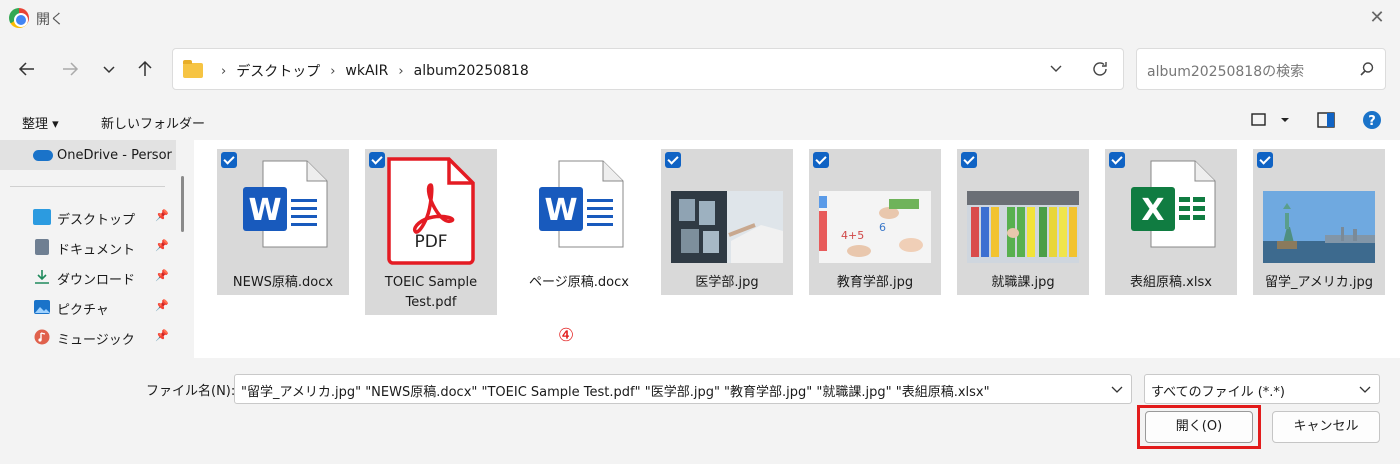 Image resolution: width=1400 pixels, height=464 pixels. I want to click on sidebar-item-documents: ドキュメント 📌, so click(88, 247).